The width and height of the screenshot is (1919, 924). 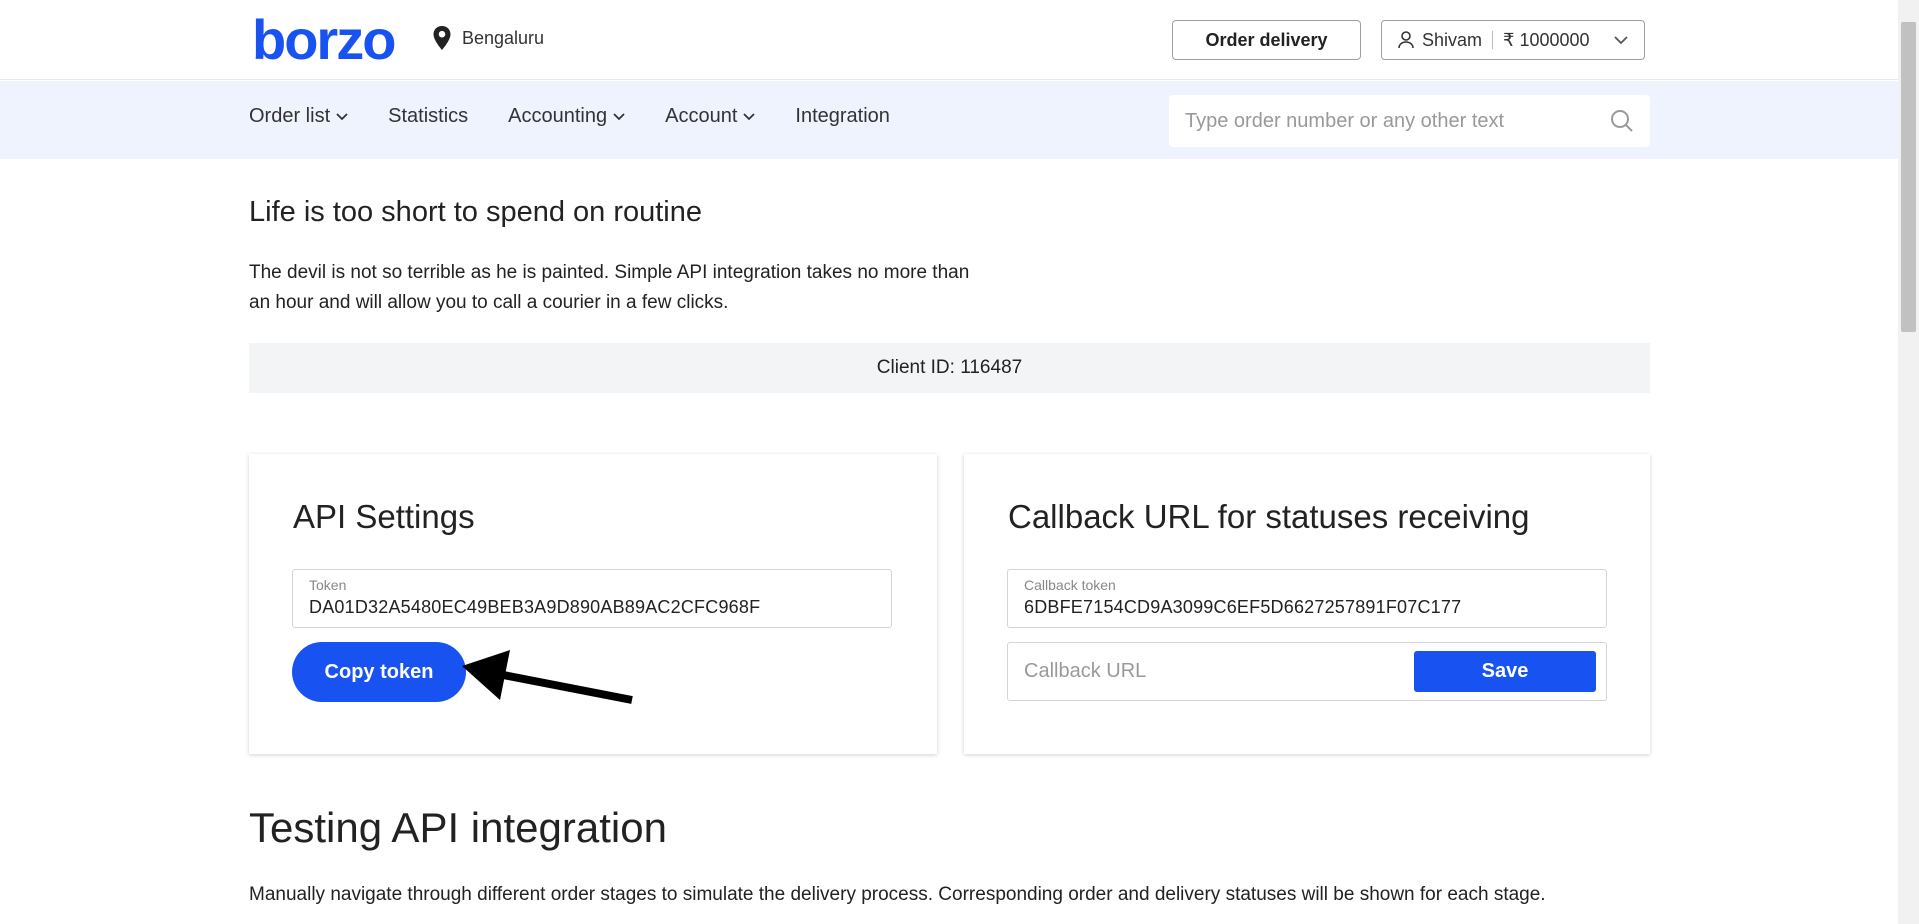 I want to click on city-selector: Bengaluru, so click(x=488, y=38).